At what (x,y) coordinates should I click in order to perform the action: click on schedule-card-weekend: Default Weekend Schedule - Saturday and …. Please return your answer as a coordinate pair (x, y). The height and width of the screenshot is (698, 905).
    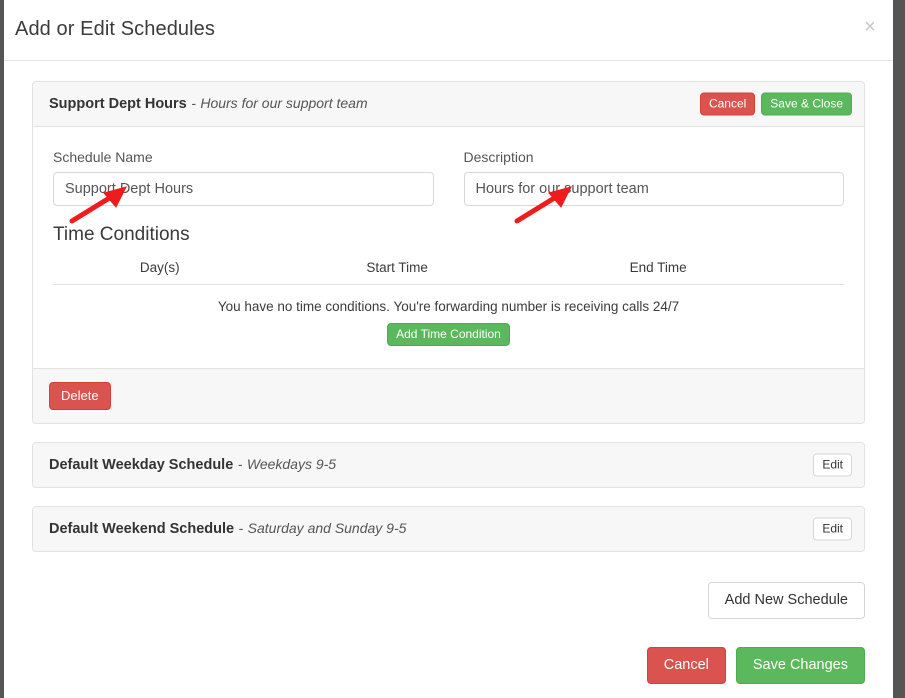
    Looking at the image, I should click on (448, 529).